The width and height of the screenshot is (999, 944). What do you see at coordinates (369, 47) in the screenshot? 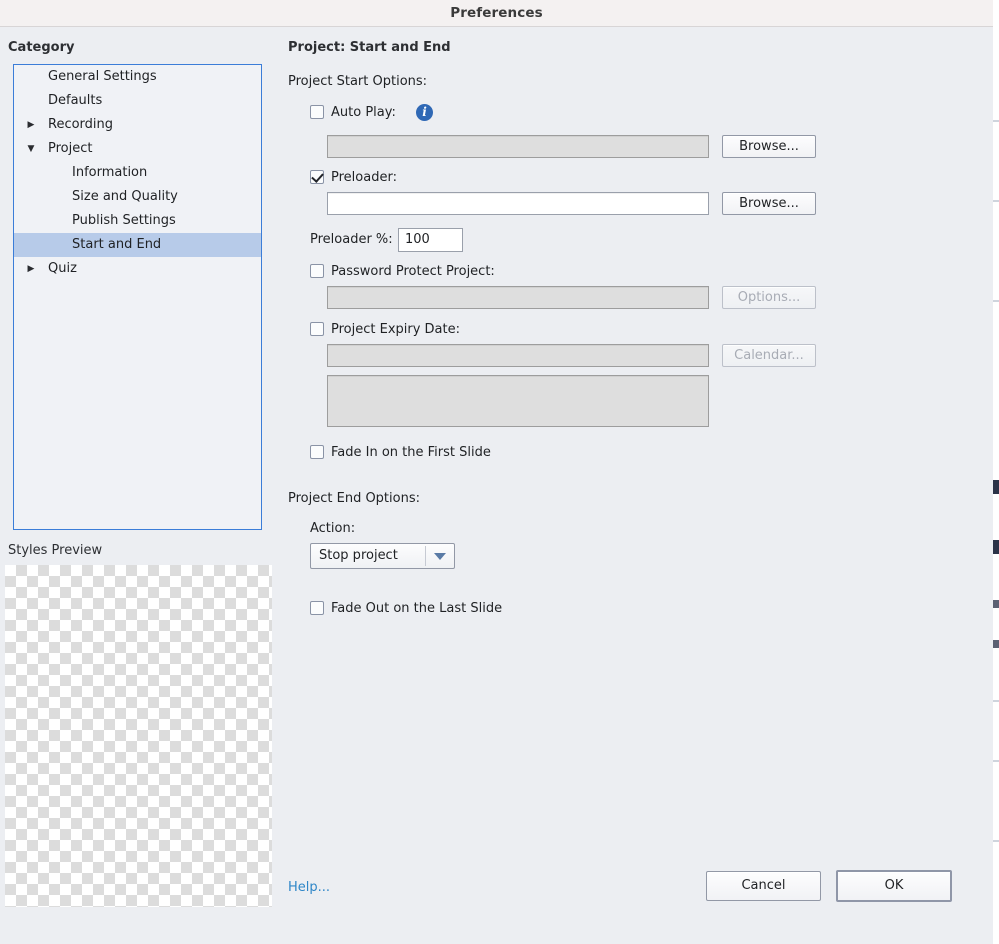
I see `page-title: Project: Start and End` at bounding box center [369, 47].